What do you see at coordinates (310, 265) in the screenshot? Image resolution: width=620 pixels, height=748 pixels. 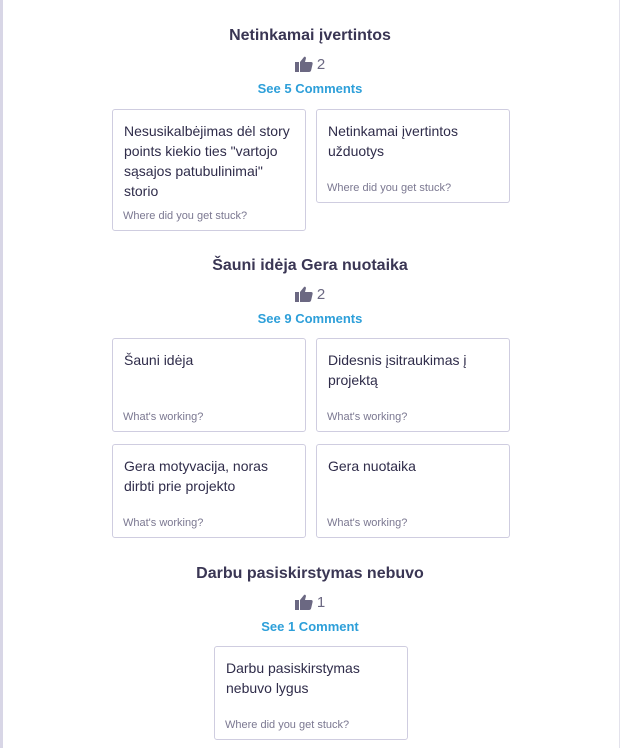 I see `group-title: Šauni idėja Gera nuotaika` at bounding box center [310, 265].